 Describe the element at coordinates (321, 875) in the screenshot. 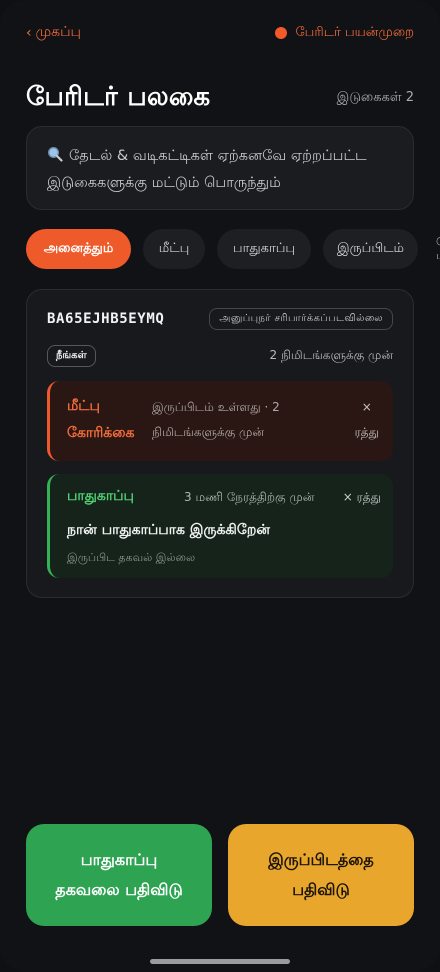

I see `post-location-button: இருப்பிடத்தை பதிவிடு` at that location.